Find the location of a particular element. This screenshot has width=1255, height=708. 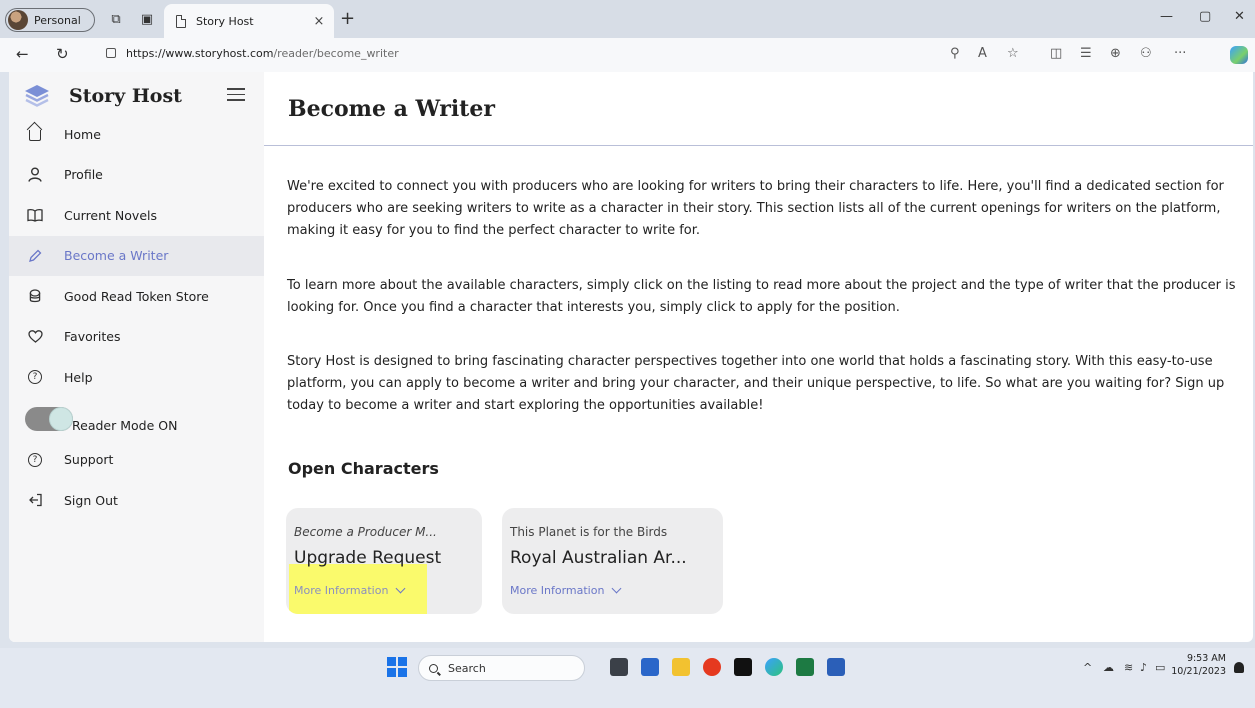

url-path: /reader/become_writer is located at coordinates (336, 53).